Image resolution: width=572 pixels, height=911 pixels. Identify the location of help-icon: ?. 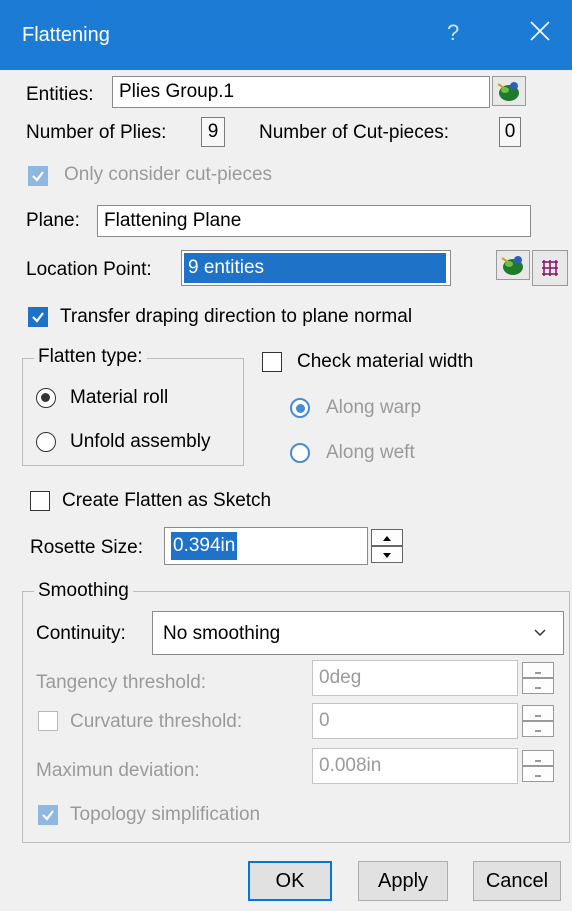
(453, 33).